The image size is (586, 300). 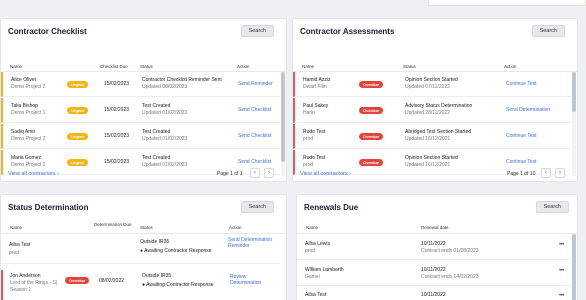 What do you see at coordinates (34, 286) in the screenshot?
I see `contractor-company: Lord of the Rings - S| Season 1` at bounding box center [34, 286].